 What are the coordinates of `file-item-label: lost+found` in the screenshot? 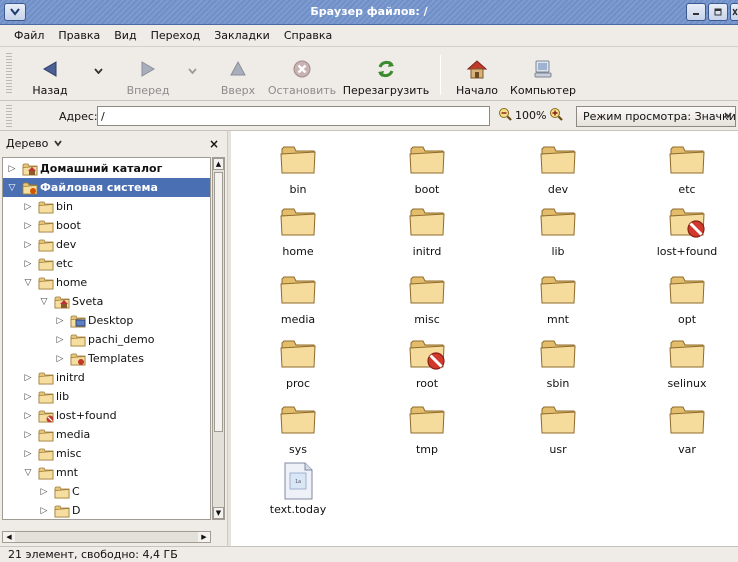 It's located at (687, 251).